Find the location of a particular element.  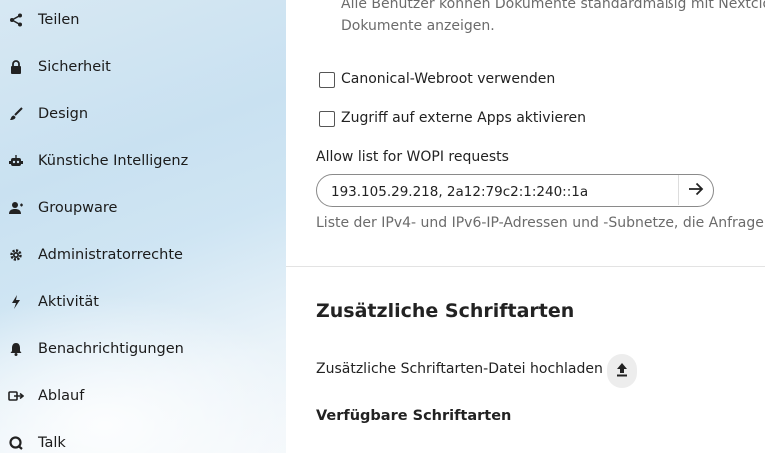

wopi-allowlist-label: Allow list for WOPI requests is located at coordinates (412, 157).